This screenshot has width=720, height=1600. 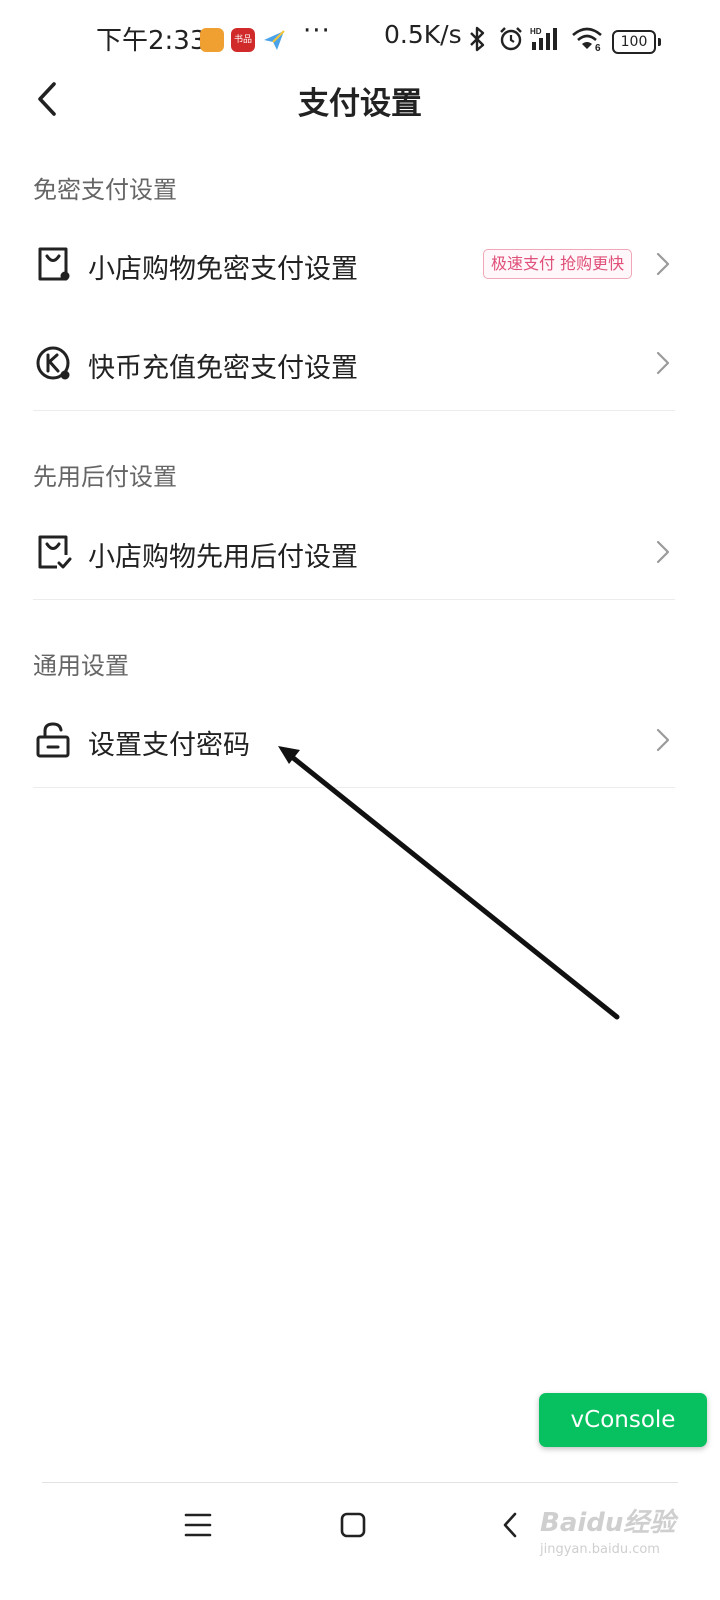 What do you see at coordinates (598, 47) in the screenshot?
I see `svg-text: 6` at bounding box center [598, 47].